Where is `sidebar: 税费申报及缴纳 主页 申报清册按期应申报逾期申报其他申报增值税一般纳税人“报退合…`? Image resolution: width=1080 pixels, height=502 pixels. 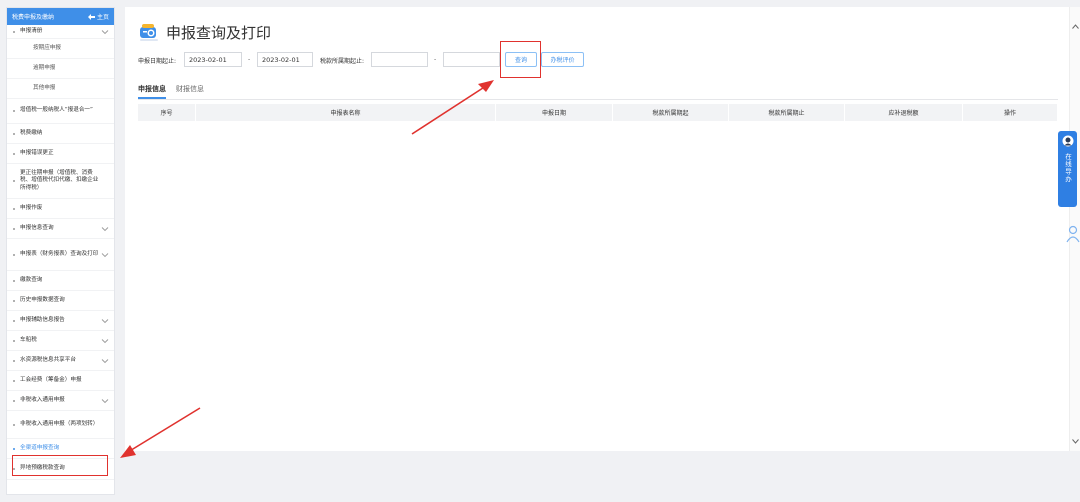 sidebar: 税费申报及缴纳 主页 申报清册按期应申报逾期申报其他申报增值税一般纳税人“报退合… is located at coordinates (60, 251).